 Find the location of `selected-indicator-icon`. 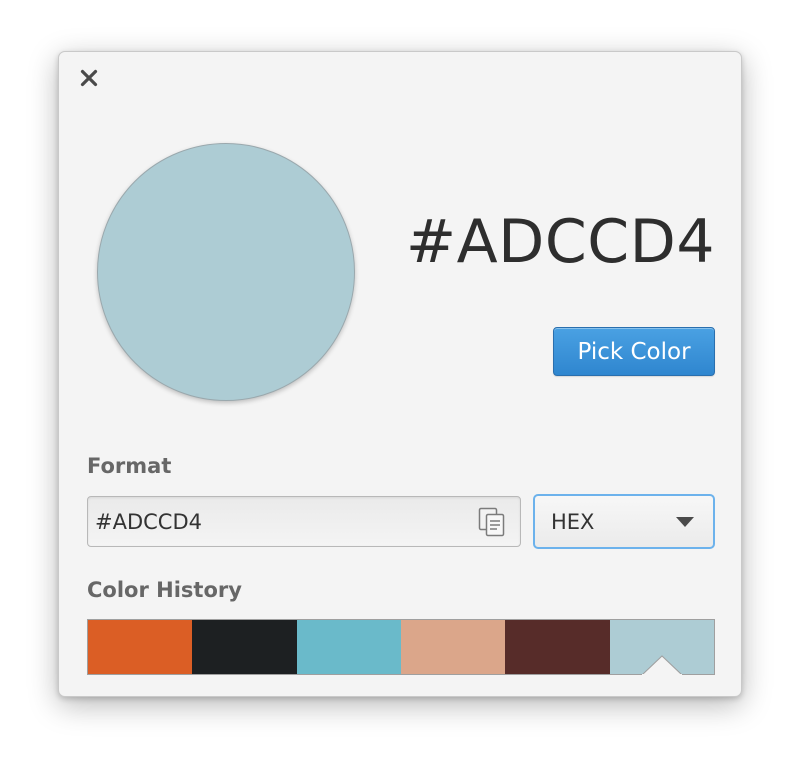

selected-indicator-icon is located at coordinates (661, 665).